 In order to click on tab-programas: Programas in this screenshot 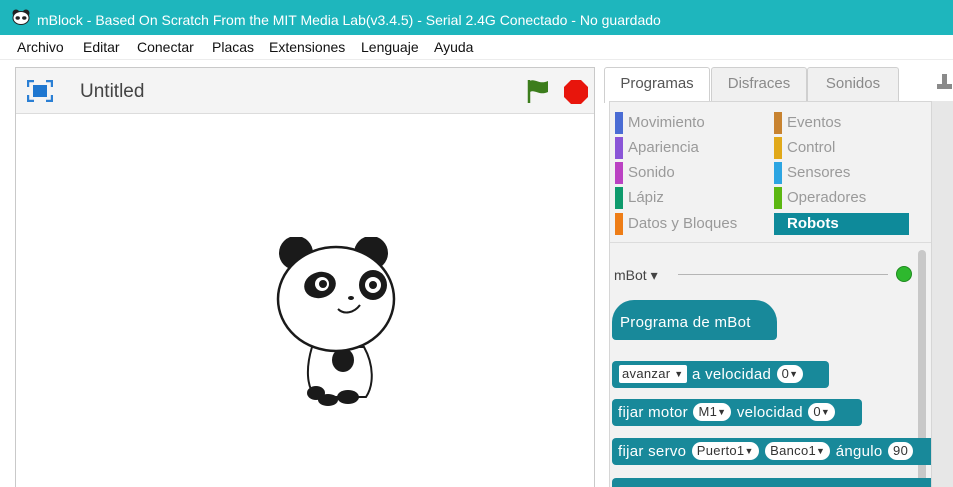, I will do `click(657, 85)`.